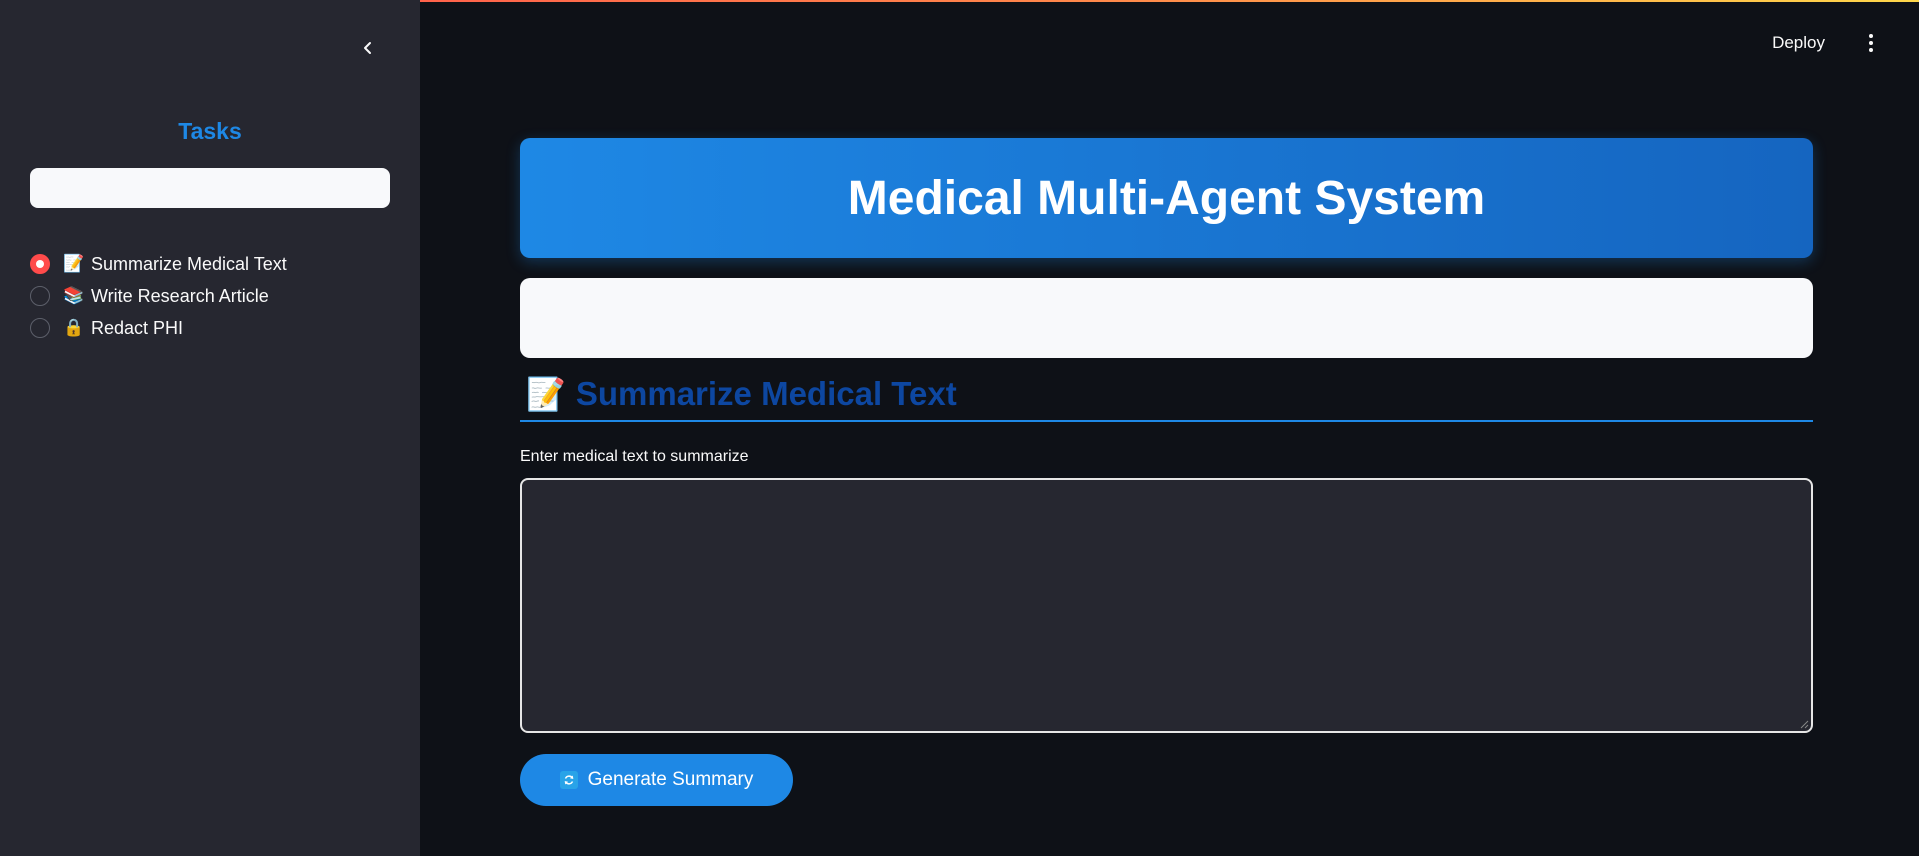 Image resolution: width=1919 pixels, height=856 pixels. What do you see at coordinates (670, 779) in the screenshot?
I see `generate-summary-label: Generate Summary` at bounding box center [670, 779].